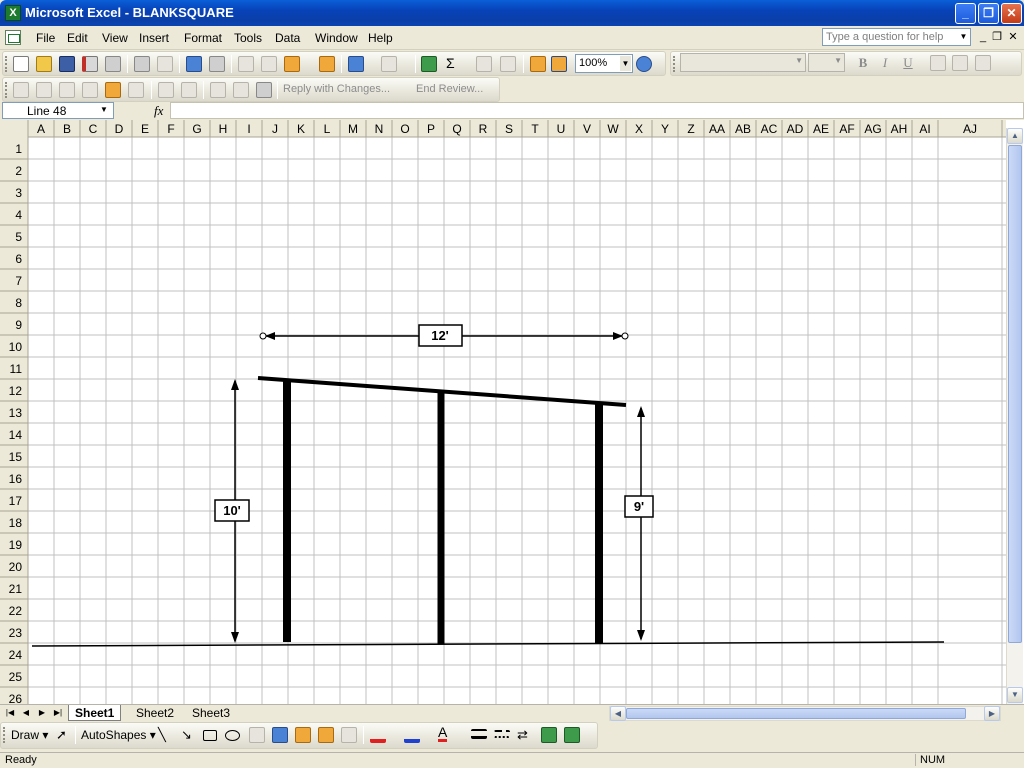  Describe the element at coordinates (241, 90) in the screenshot. I see `ink-annotations-icon` at that location.